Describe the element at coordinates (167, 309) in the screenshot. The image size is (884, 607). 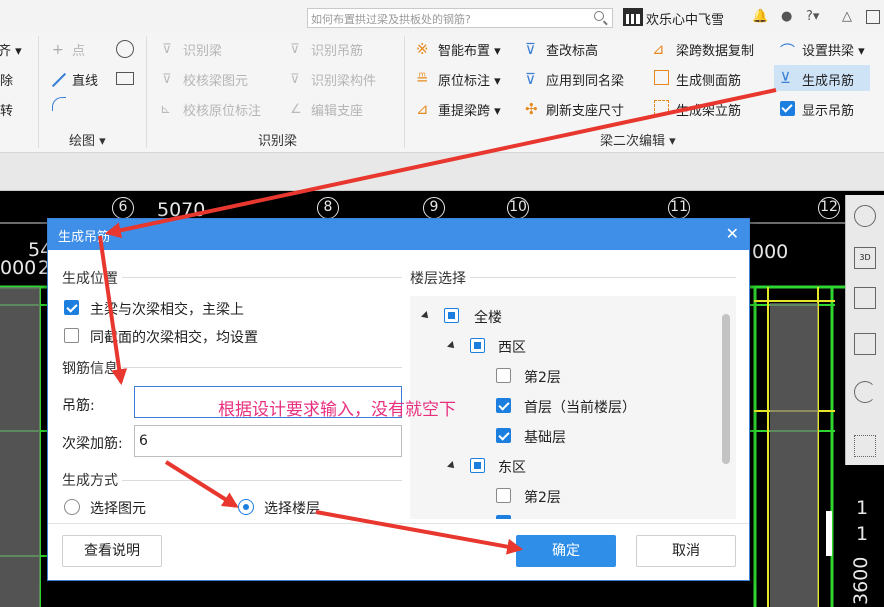
I see `main-secondary-label: 主梁与次梁相交，主梁上` at that location.